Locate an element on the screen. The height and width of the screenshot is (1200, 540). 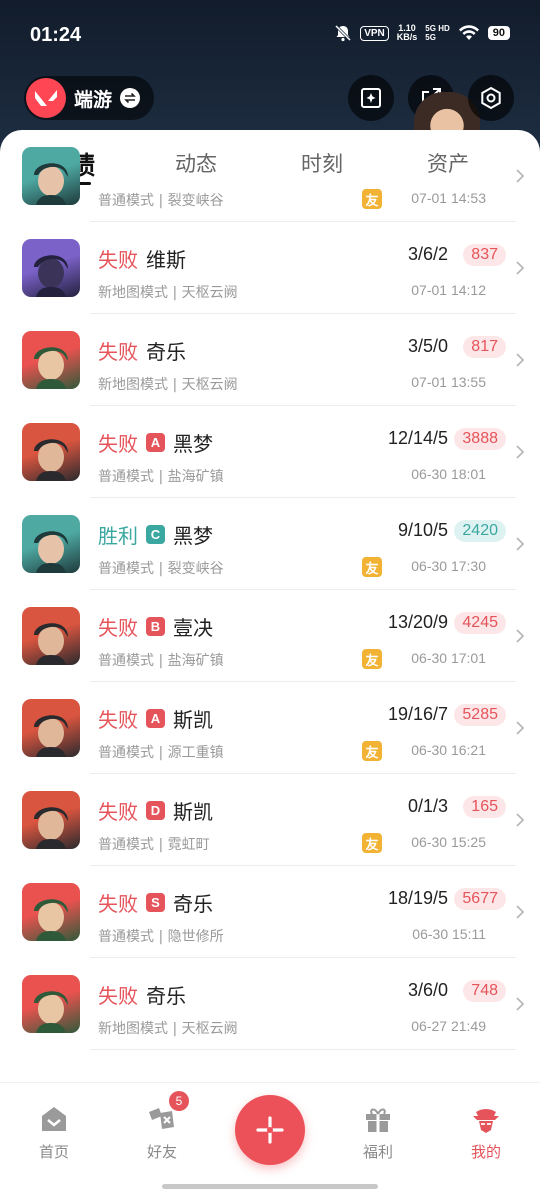
kda: 12/14/5 is located at coordinates (417, 438).